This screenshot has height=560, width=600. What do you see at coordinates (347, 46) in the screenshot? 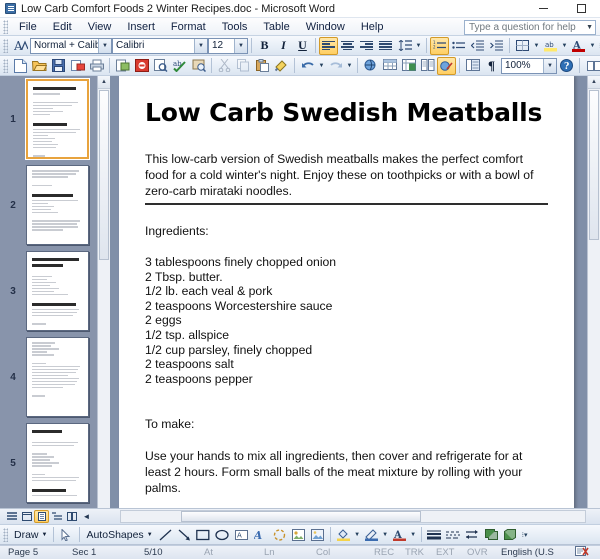
I see `align-center-button` at bounding box center [347, 46].